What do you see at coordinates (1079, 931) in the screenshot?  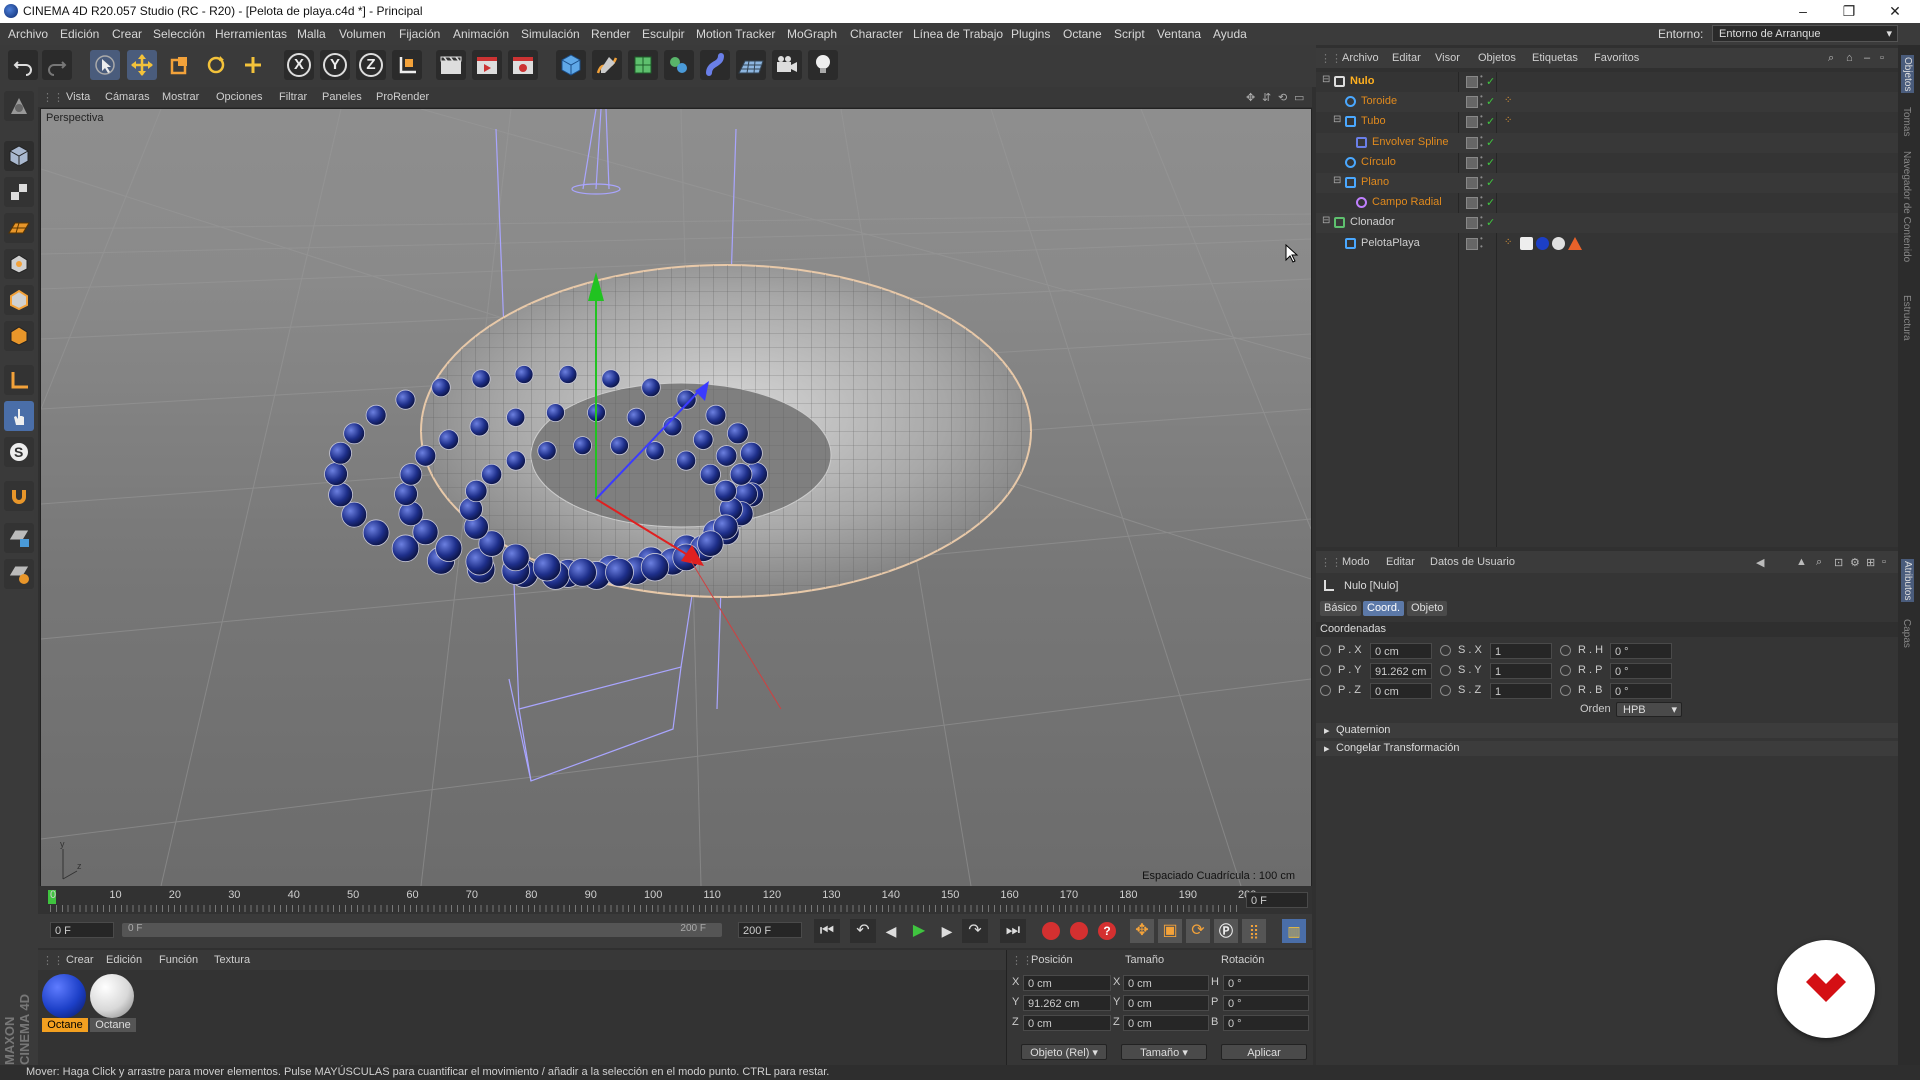 I see `autokey-button` at bounding box center [1079, 931].